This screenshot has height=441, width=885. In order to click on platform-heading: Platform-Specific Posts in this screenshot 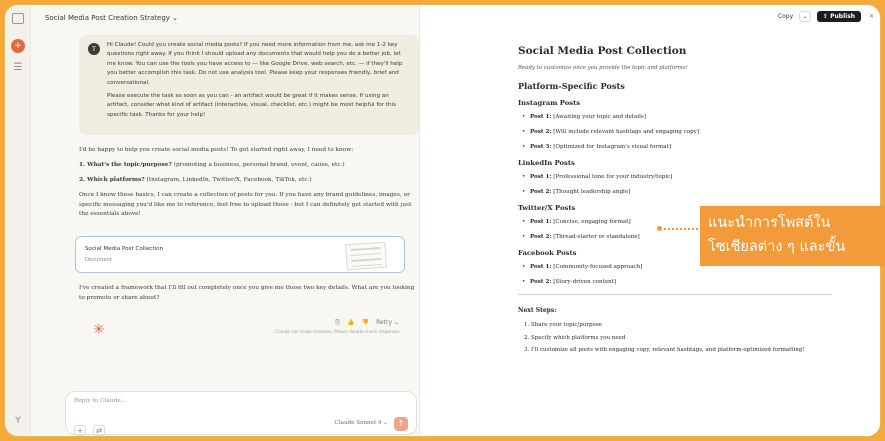, I will do `click(571, 86)`.